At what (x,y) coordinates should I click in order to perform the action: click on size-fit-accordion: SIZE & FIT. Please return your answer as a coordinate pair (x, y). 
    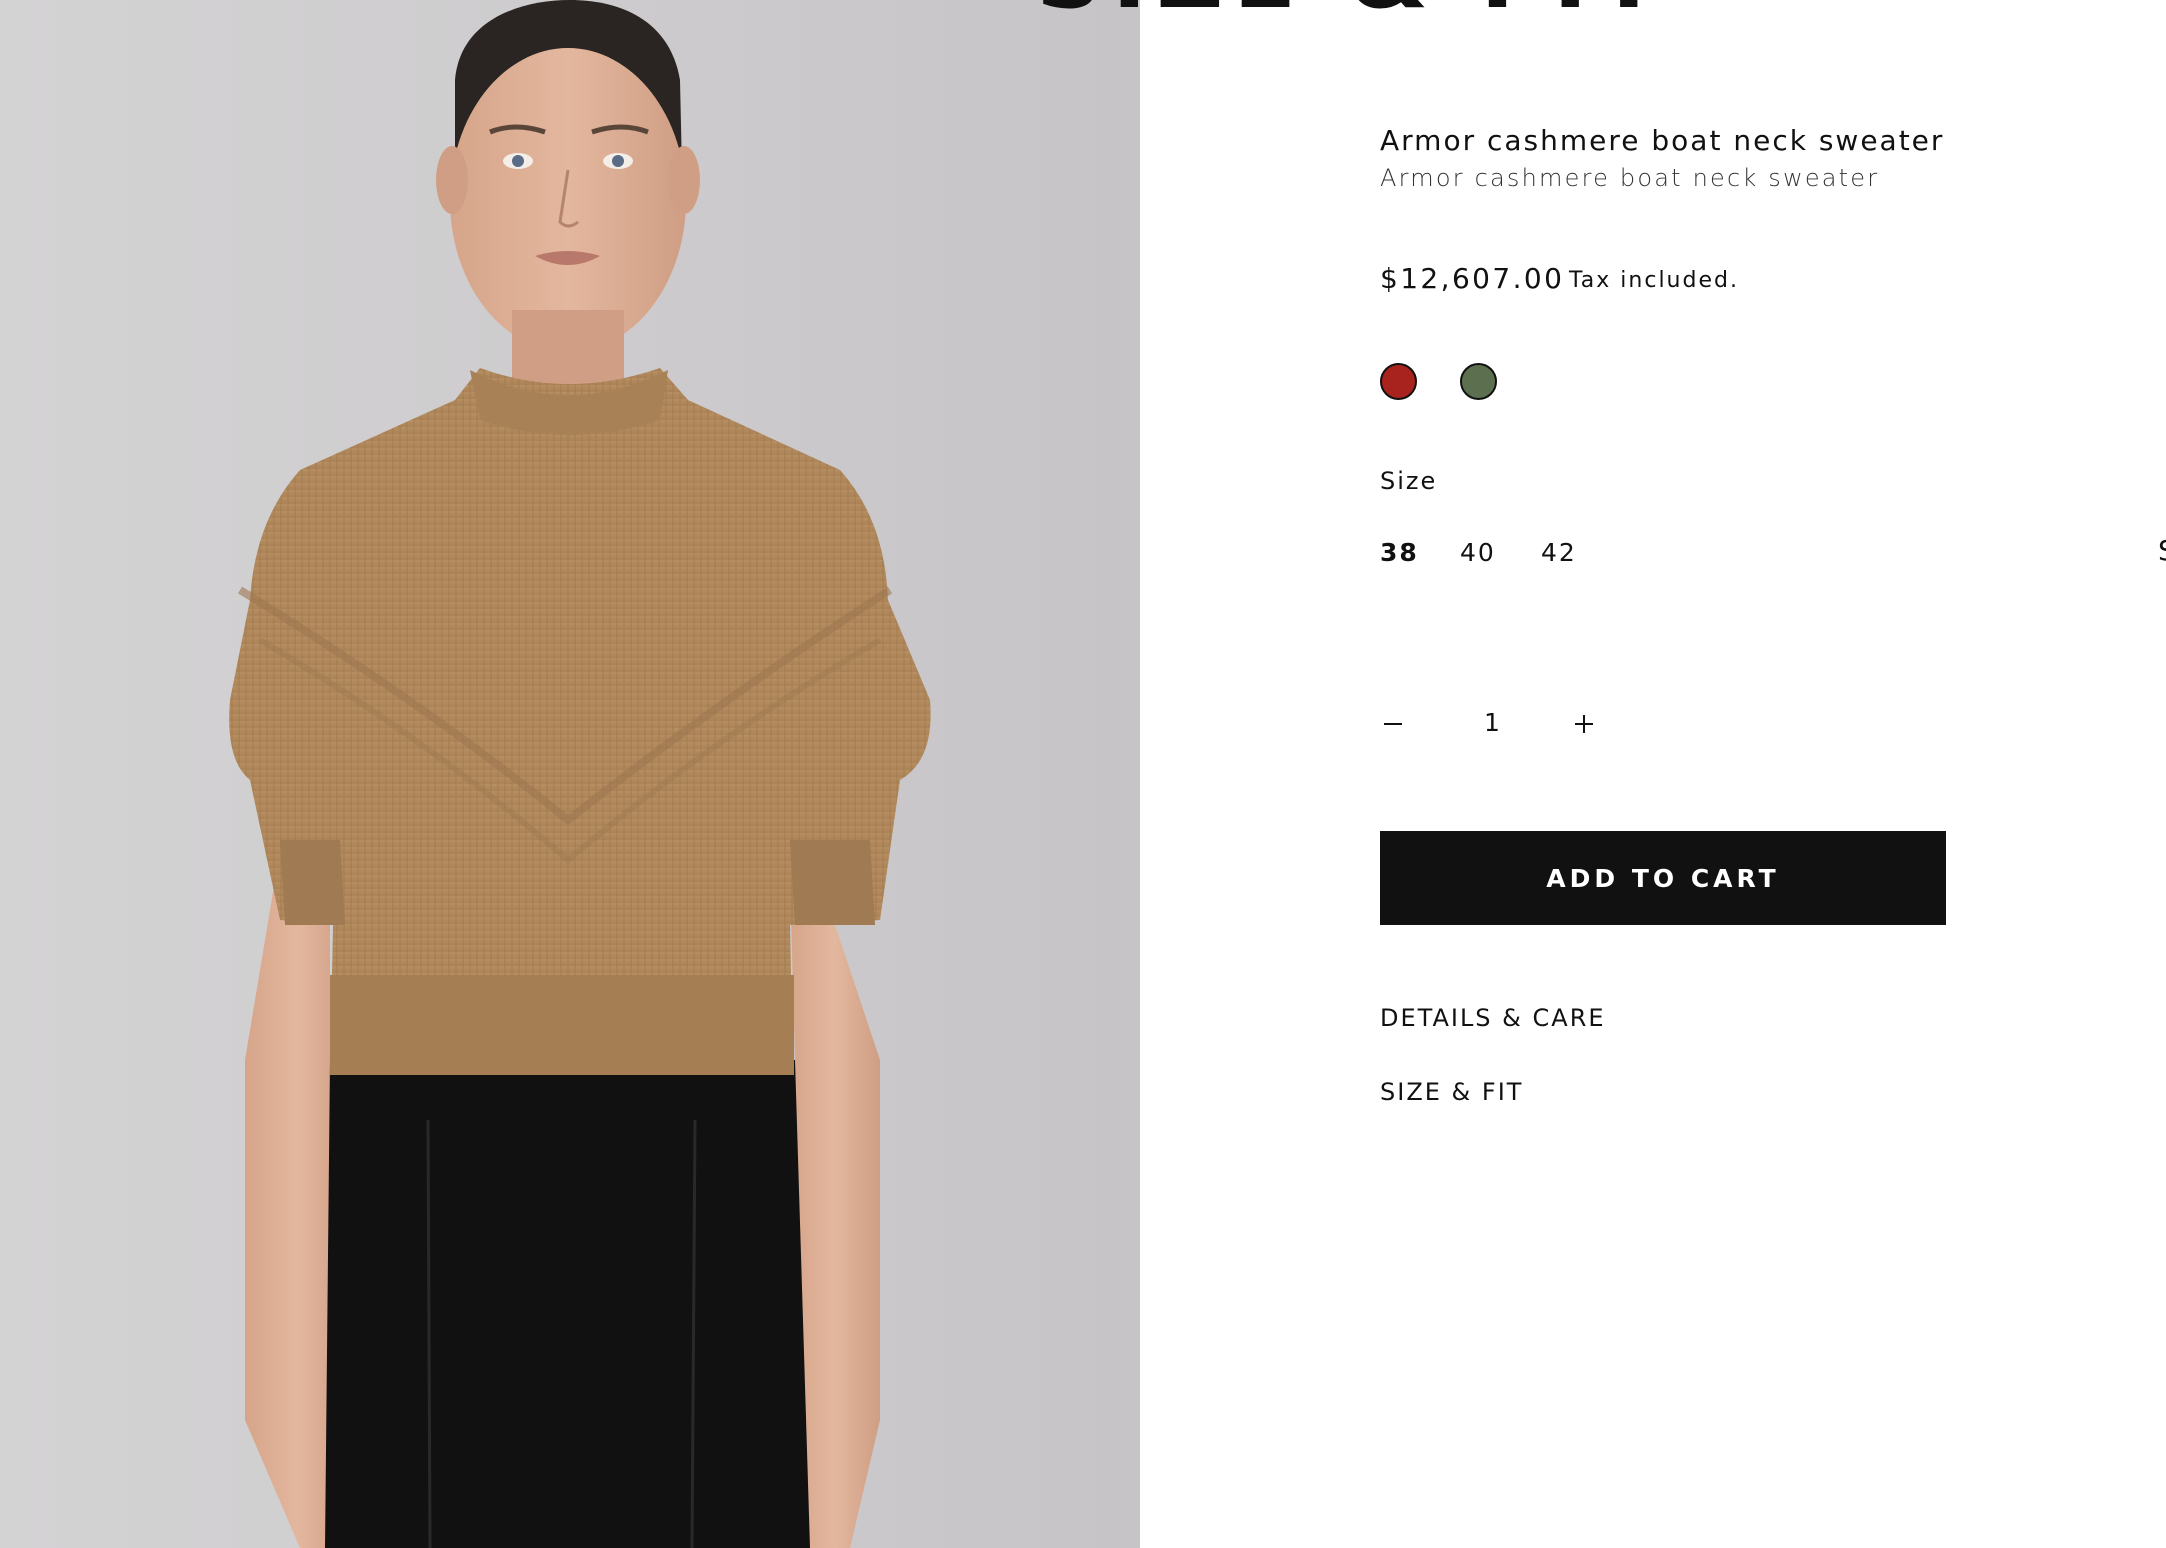
    Looking at the image, I should click on (1451, 1092).